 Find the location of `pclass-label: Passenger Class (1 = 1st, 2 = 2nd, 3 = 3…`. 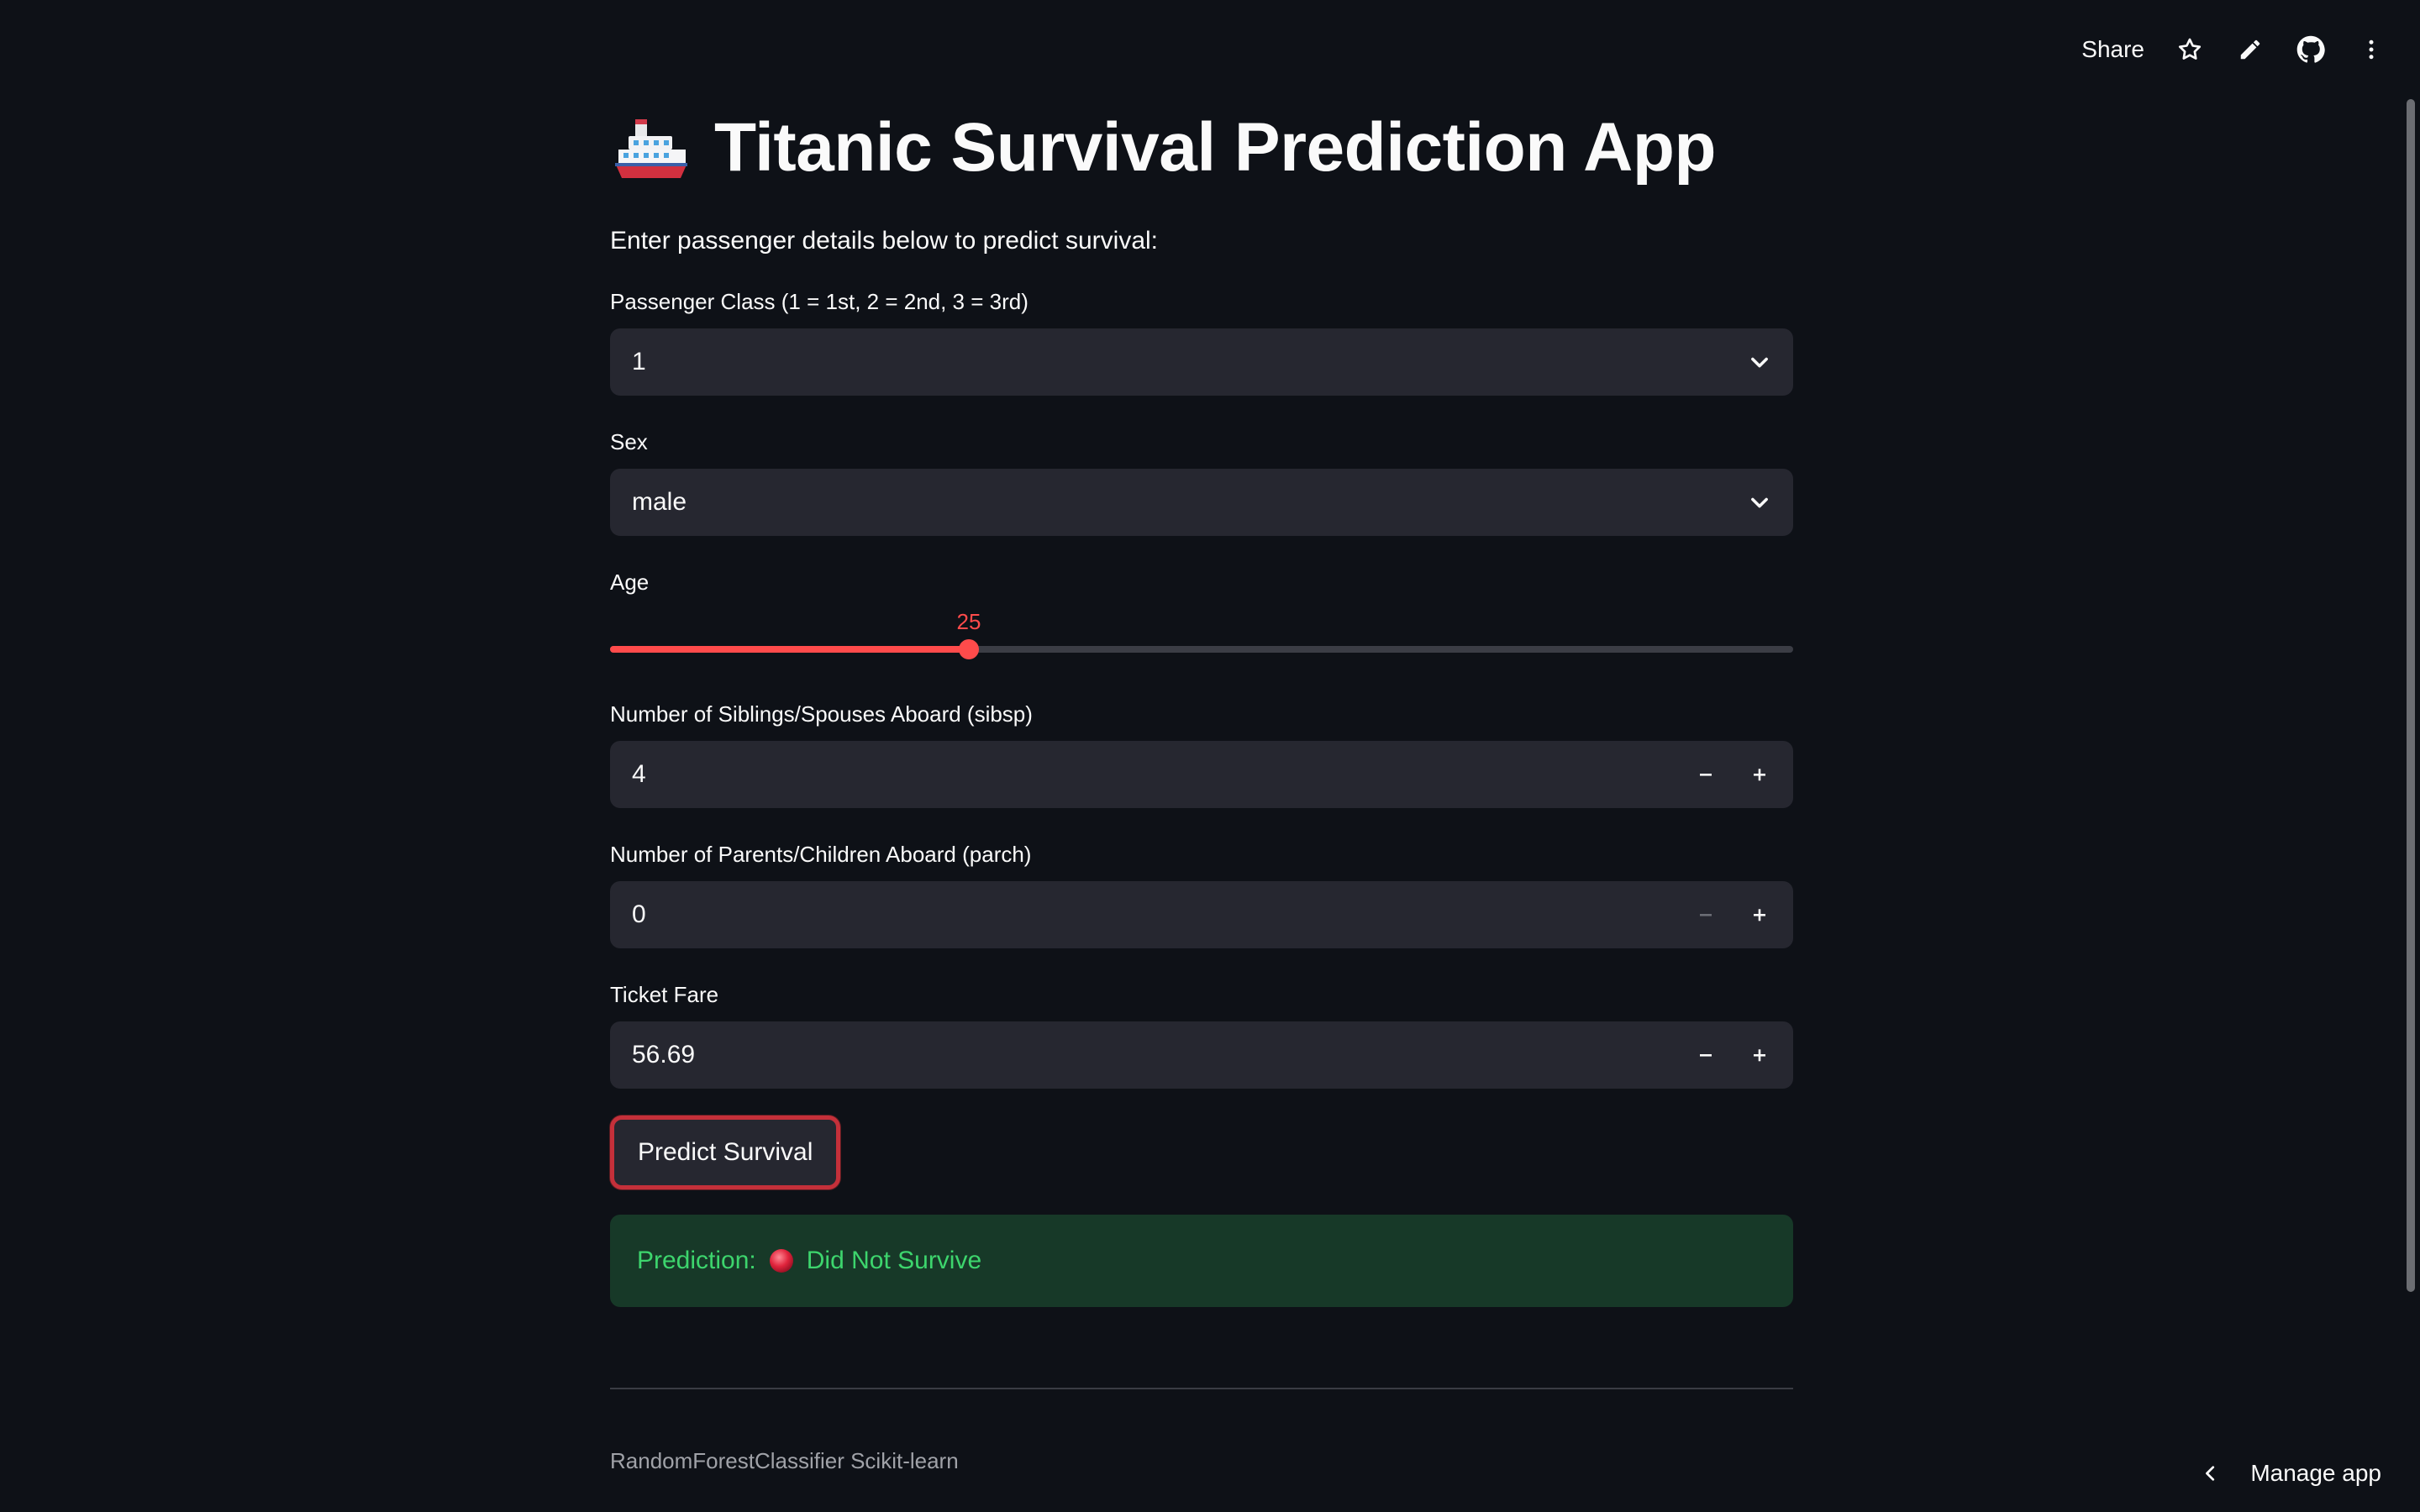

pclass-label: Passenger Class (1 = 1st, 2 = 2nd, 3 = 3… is located at coordinates (819, 301).